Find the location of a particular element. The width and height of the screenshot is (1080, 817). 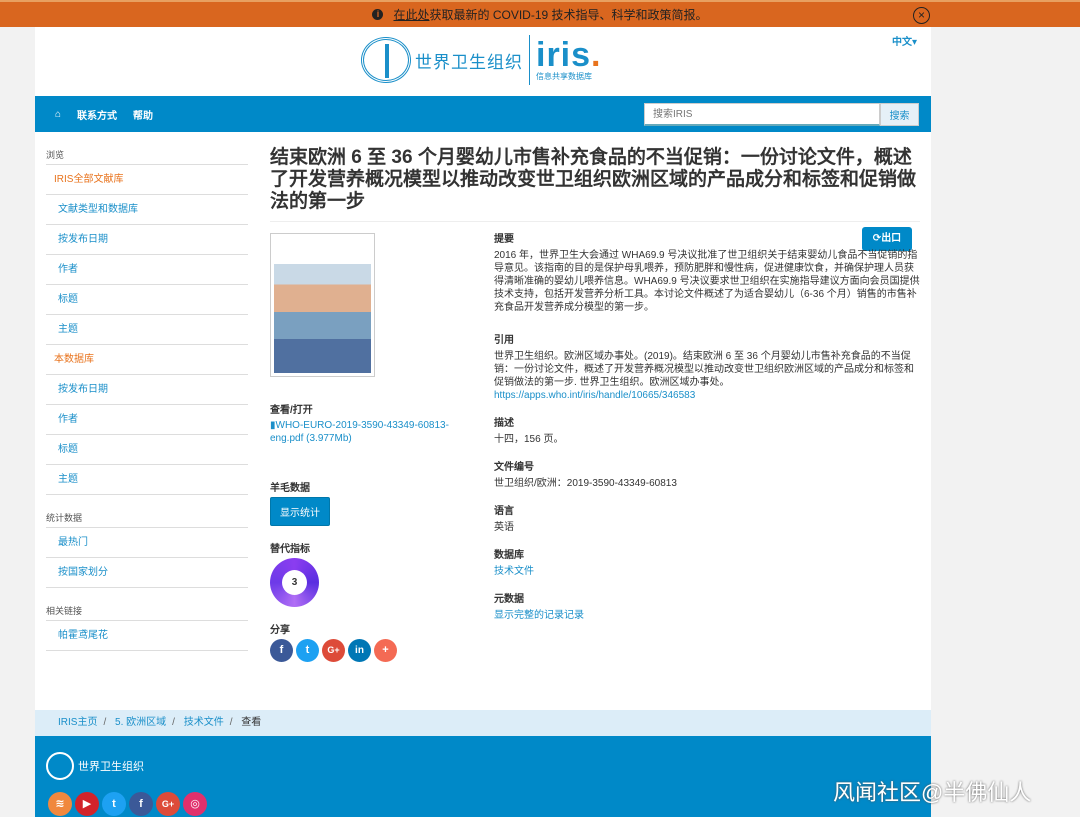

altmetric-badge: 3 is located at coordinates (294, 582).